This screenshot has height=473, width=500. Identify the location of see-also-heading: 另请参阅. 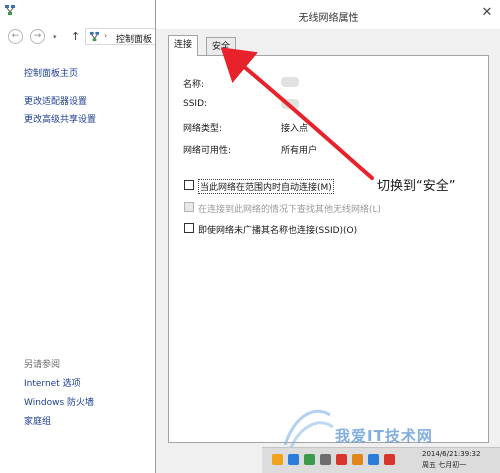
(42, 365).